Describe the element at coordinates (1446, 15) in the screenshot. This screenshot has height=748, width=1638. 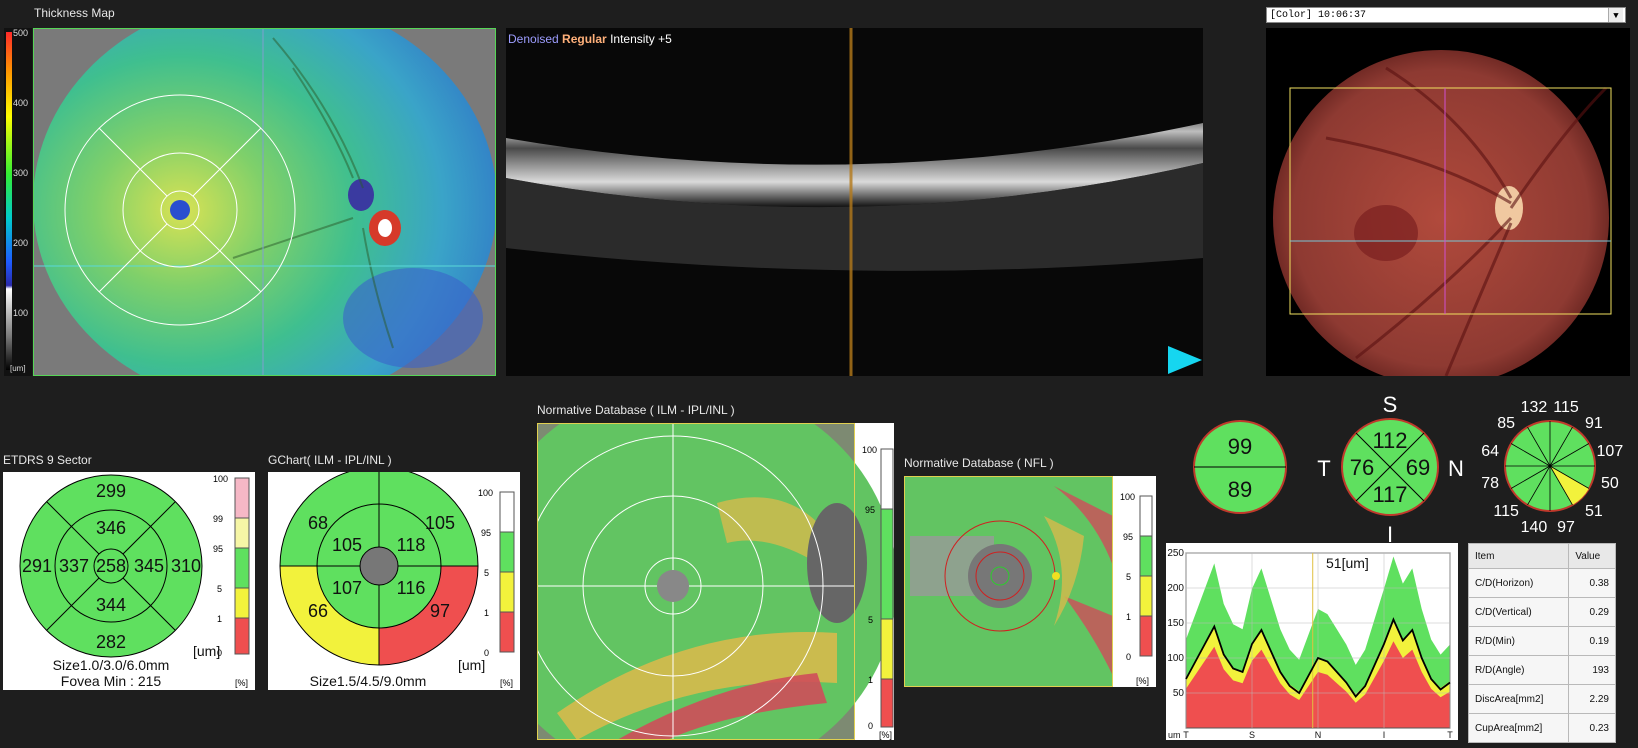
I see `fundus-image-select: [Color] 10:06:37 ▼` at that location.